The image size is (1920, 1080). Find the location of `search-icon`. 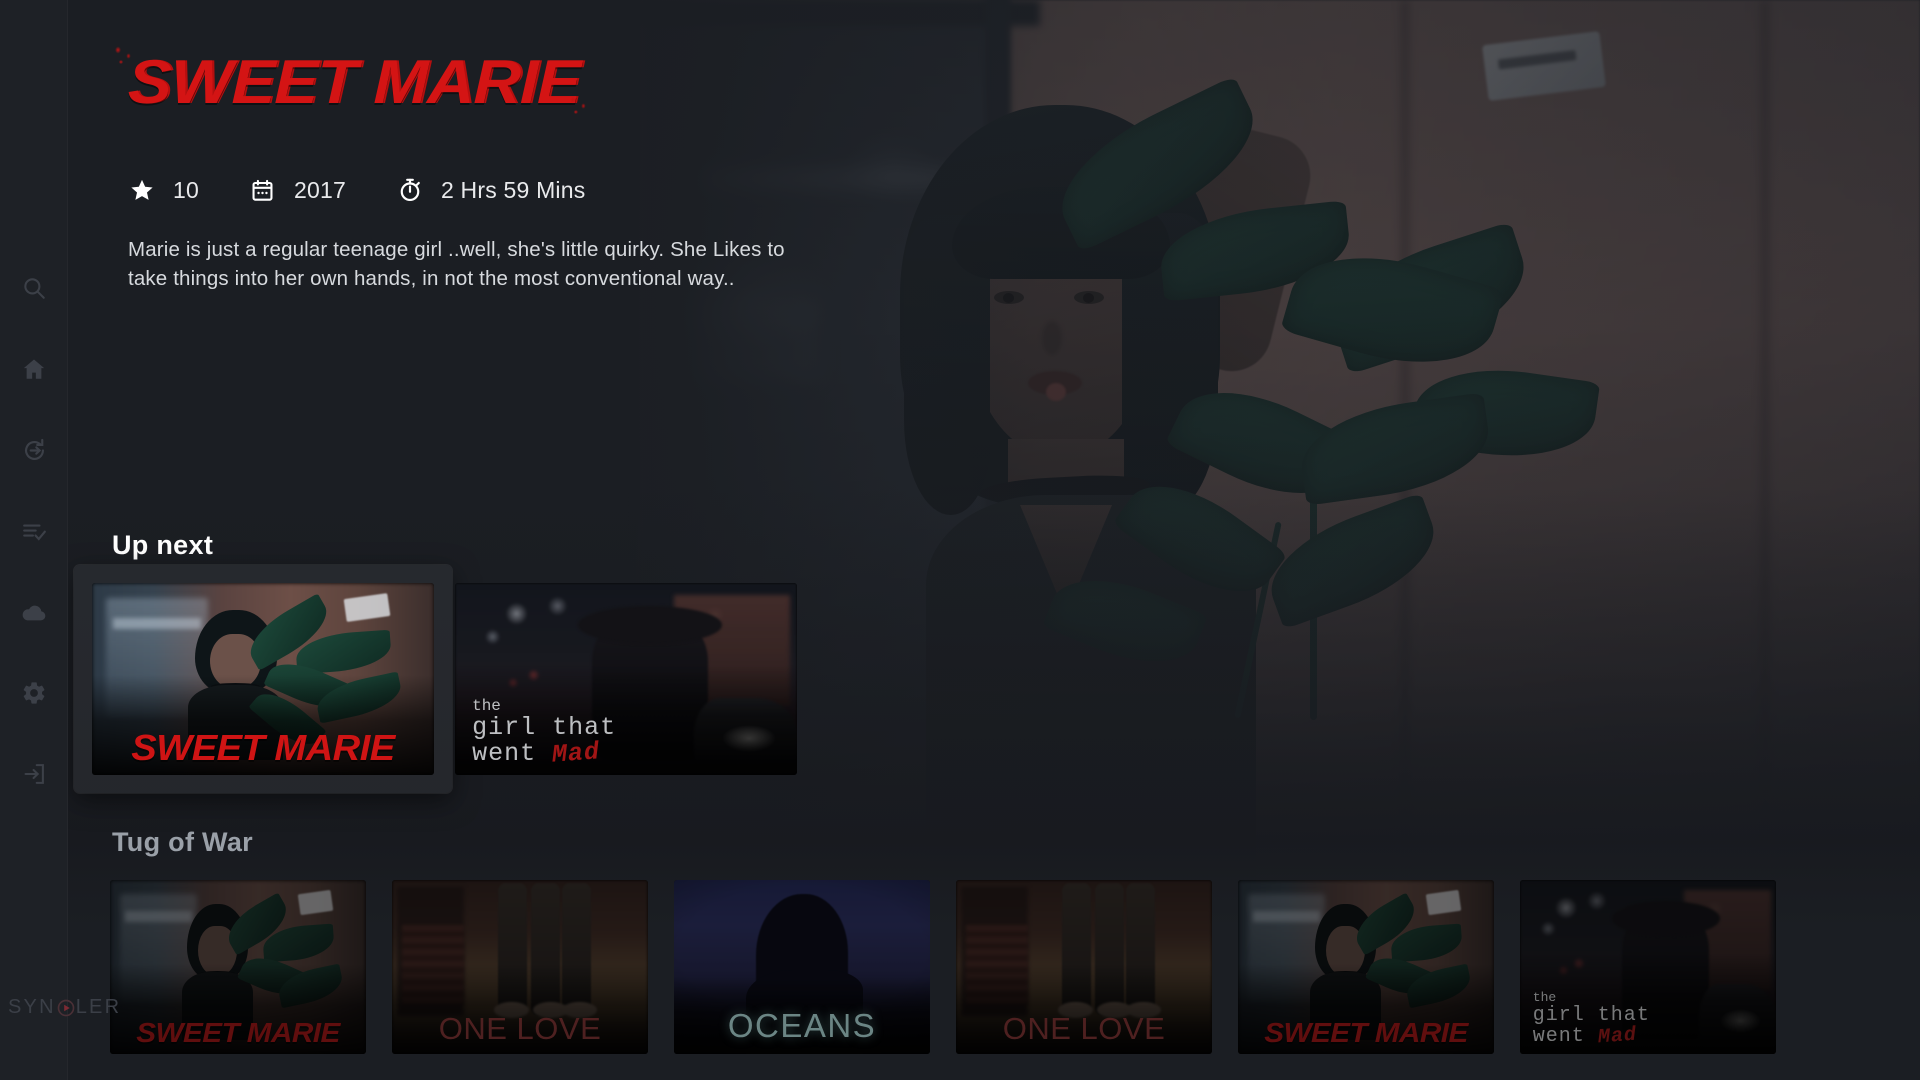

search-icon is located at coordinates (34, 288).